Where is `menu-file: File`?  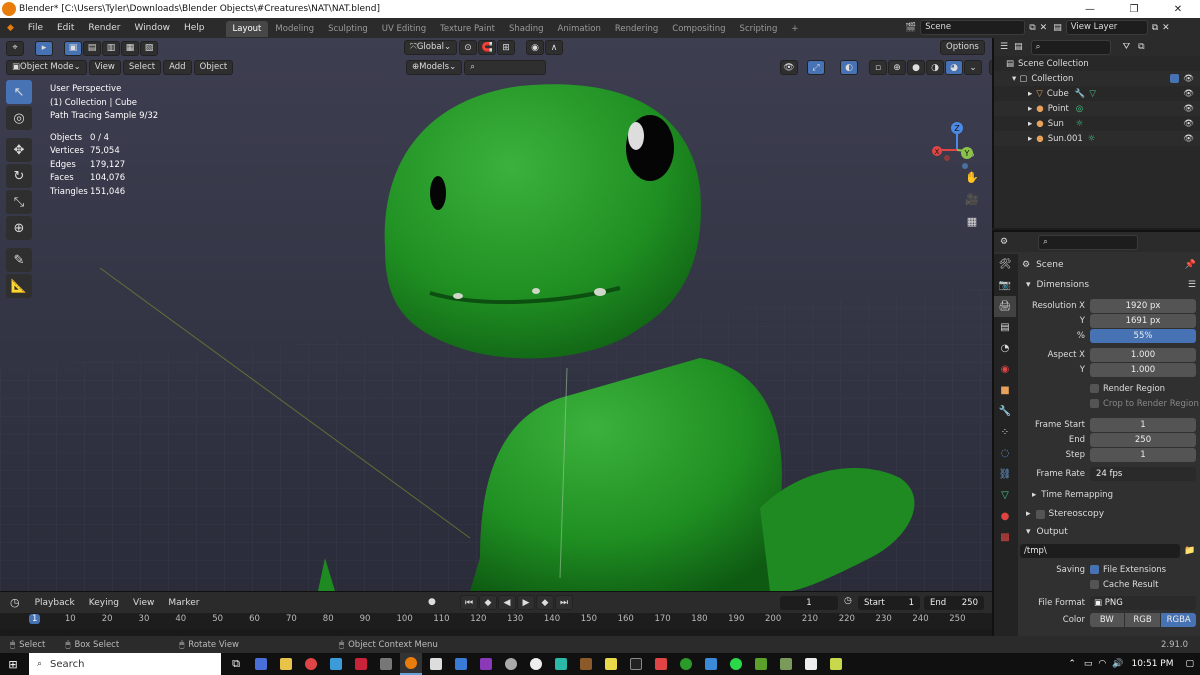
menu-file: File is located at coordinates (35, 28).